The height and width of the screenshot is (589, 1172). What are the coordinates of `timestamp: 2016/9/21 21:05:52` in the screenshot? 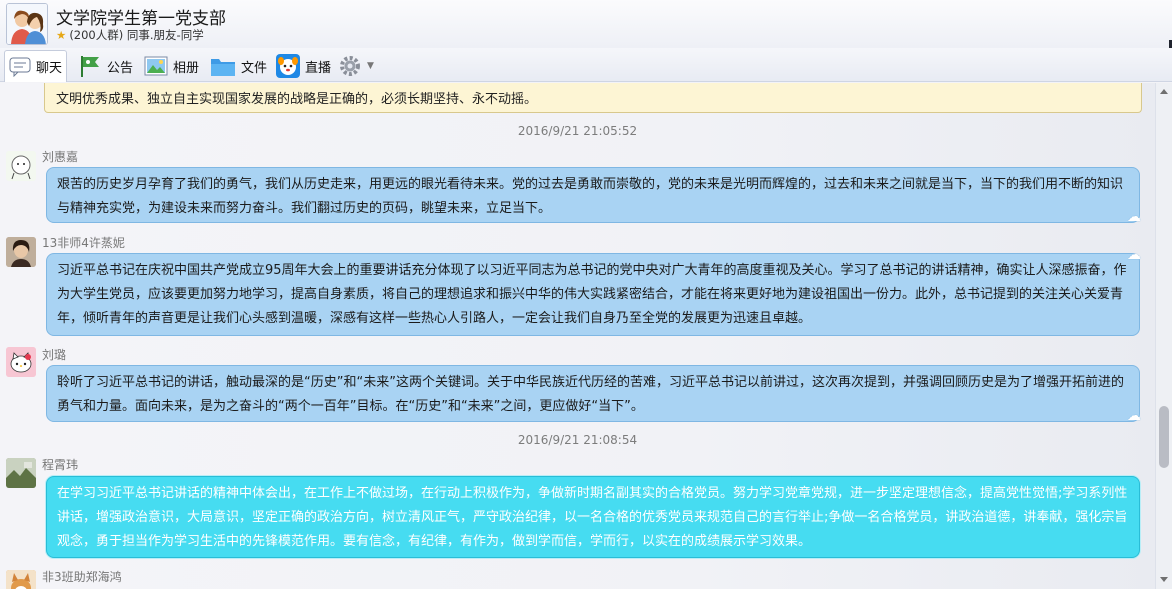 It's located at (577, 131).